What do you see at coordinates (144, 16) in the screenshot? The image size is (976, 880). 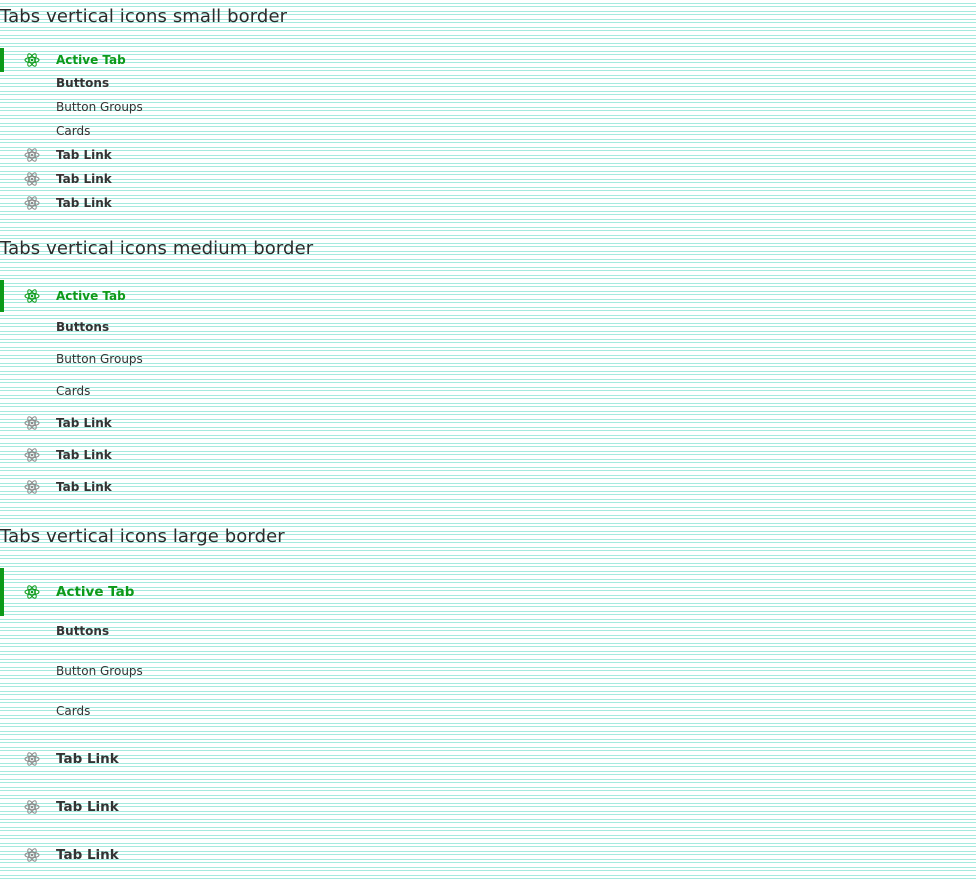 I see `section-title: Tabs vertical icons small border` at bounding box center [144, 16].